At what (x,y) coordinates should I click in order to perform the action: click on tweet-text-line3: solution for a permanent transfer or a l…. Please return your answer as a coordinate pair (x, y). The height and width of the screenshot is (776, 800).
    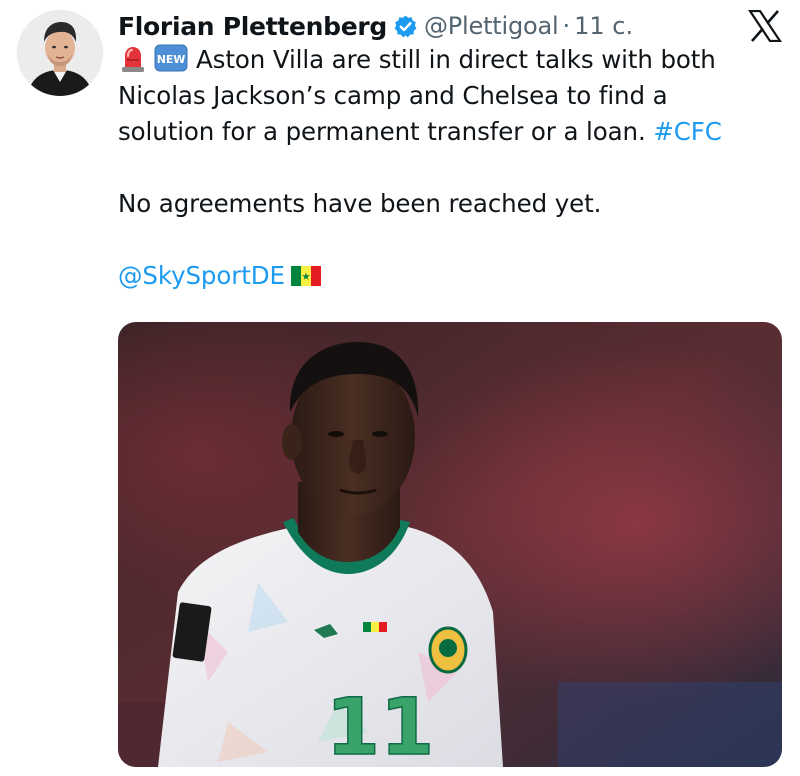
    Looking at the image, I should click on (386, 131).